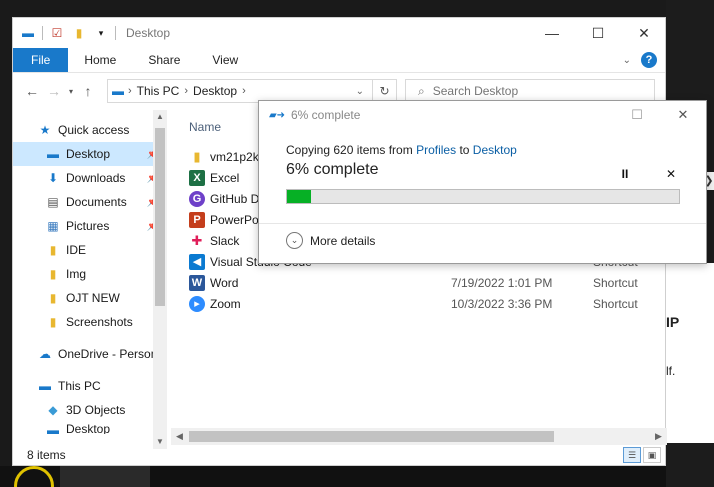  Describe the element at coordinates (160, 117) in the screenshot. I see `scroll-up-icon: ▲` at that location.